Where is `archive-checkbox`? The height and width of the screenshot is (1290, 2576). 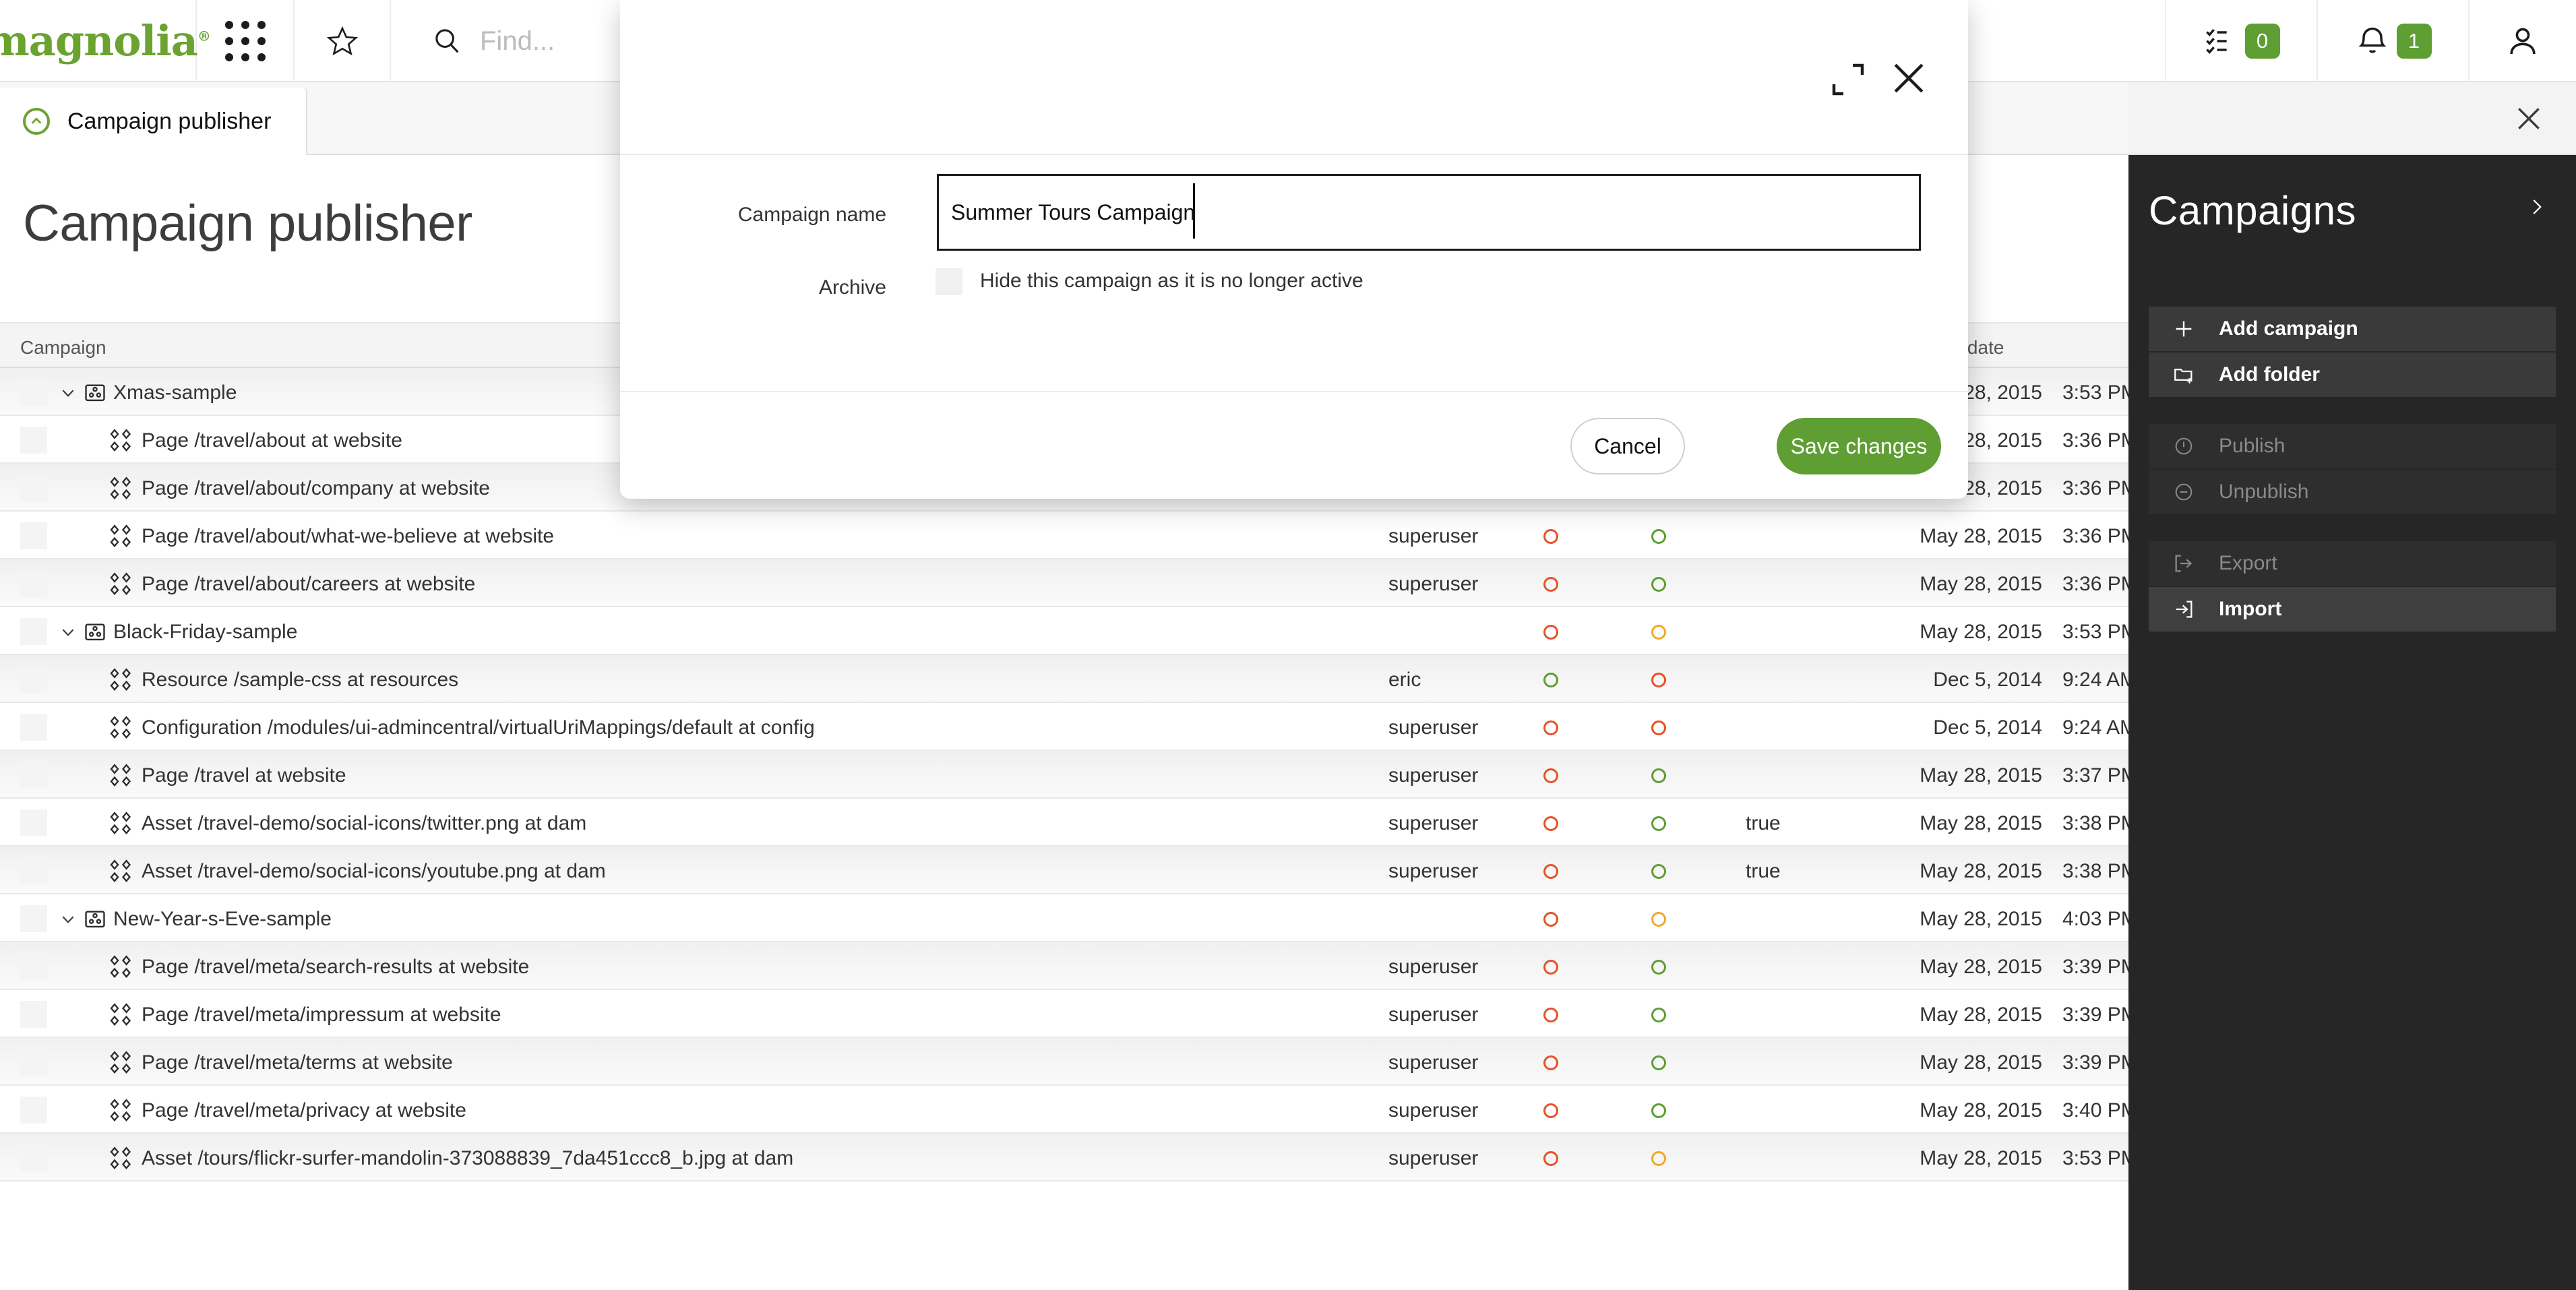
archive-checkbox is located at coordinates (949, 281).